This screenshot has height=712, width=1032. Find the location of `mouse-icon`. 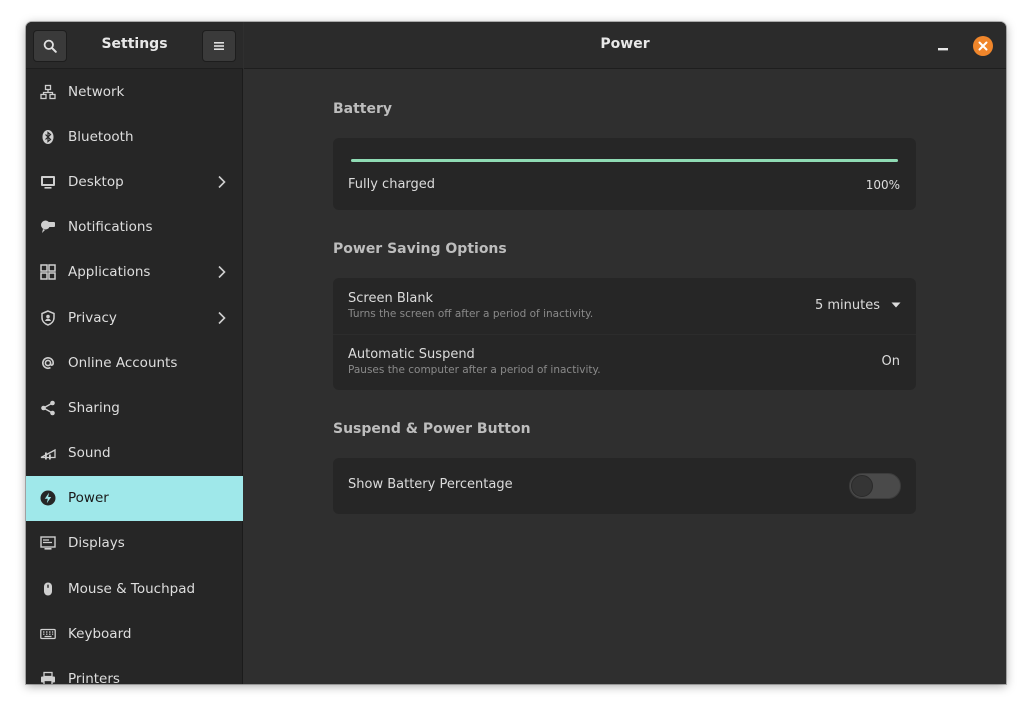

mouse-icon is located at coordinates (48, 589).